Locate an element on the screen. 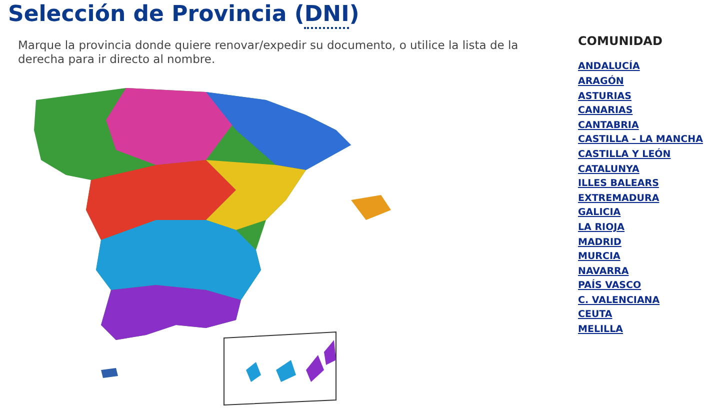  community-link: CANTABRIA is located at coordinates (608, 126).